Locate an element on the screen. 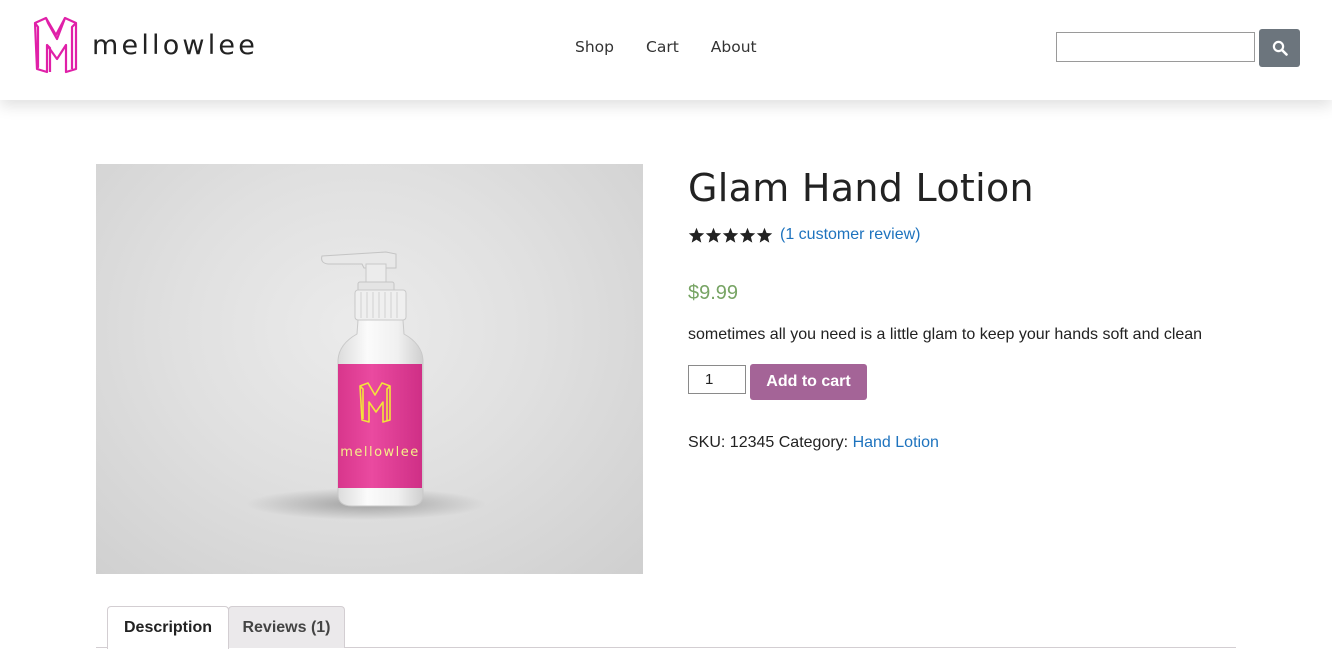  star-rating is located at coordinates (730, 235).